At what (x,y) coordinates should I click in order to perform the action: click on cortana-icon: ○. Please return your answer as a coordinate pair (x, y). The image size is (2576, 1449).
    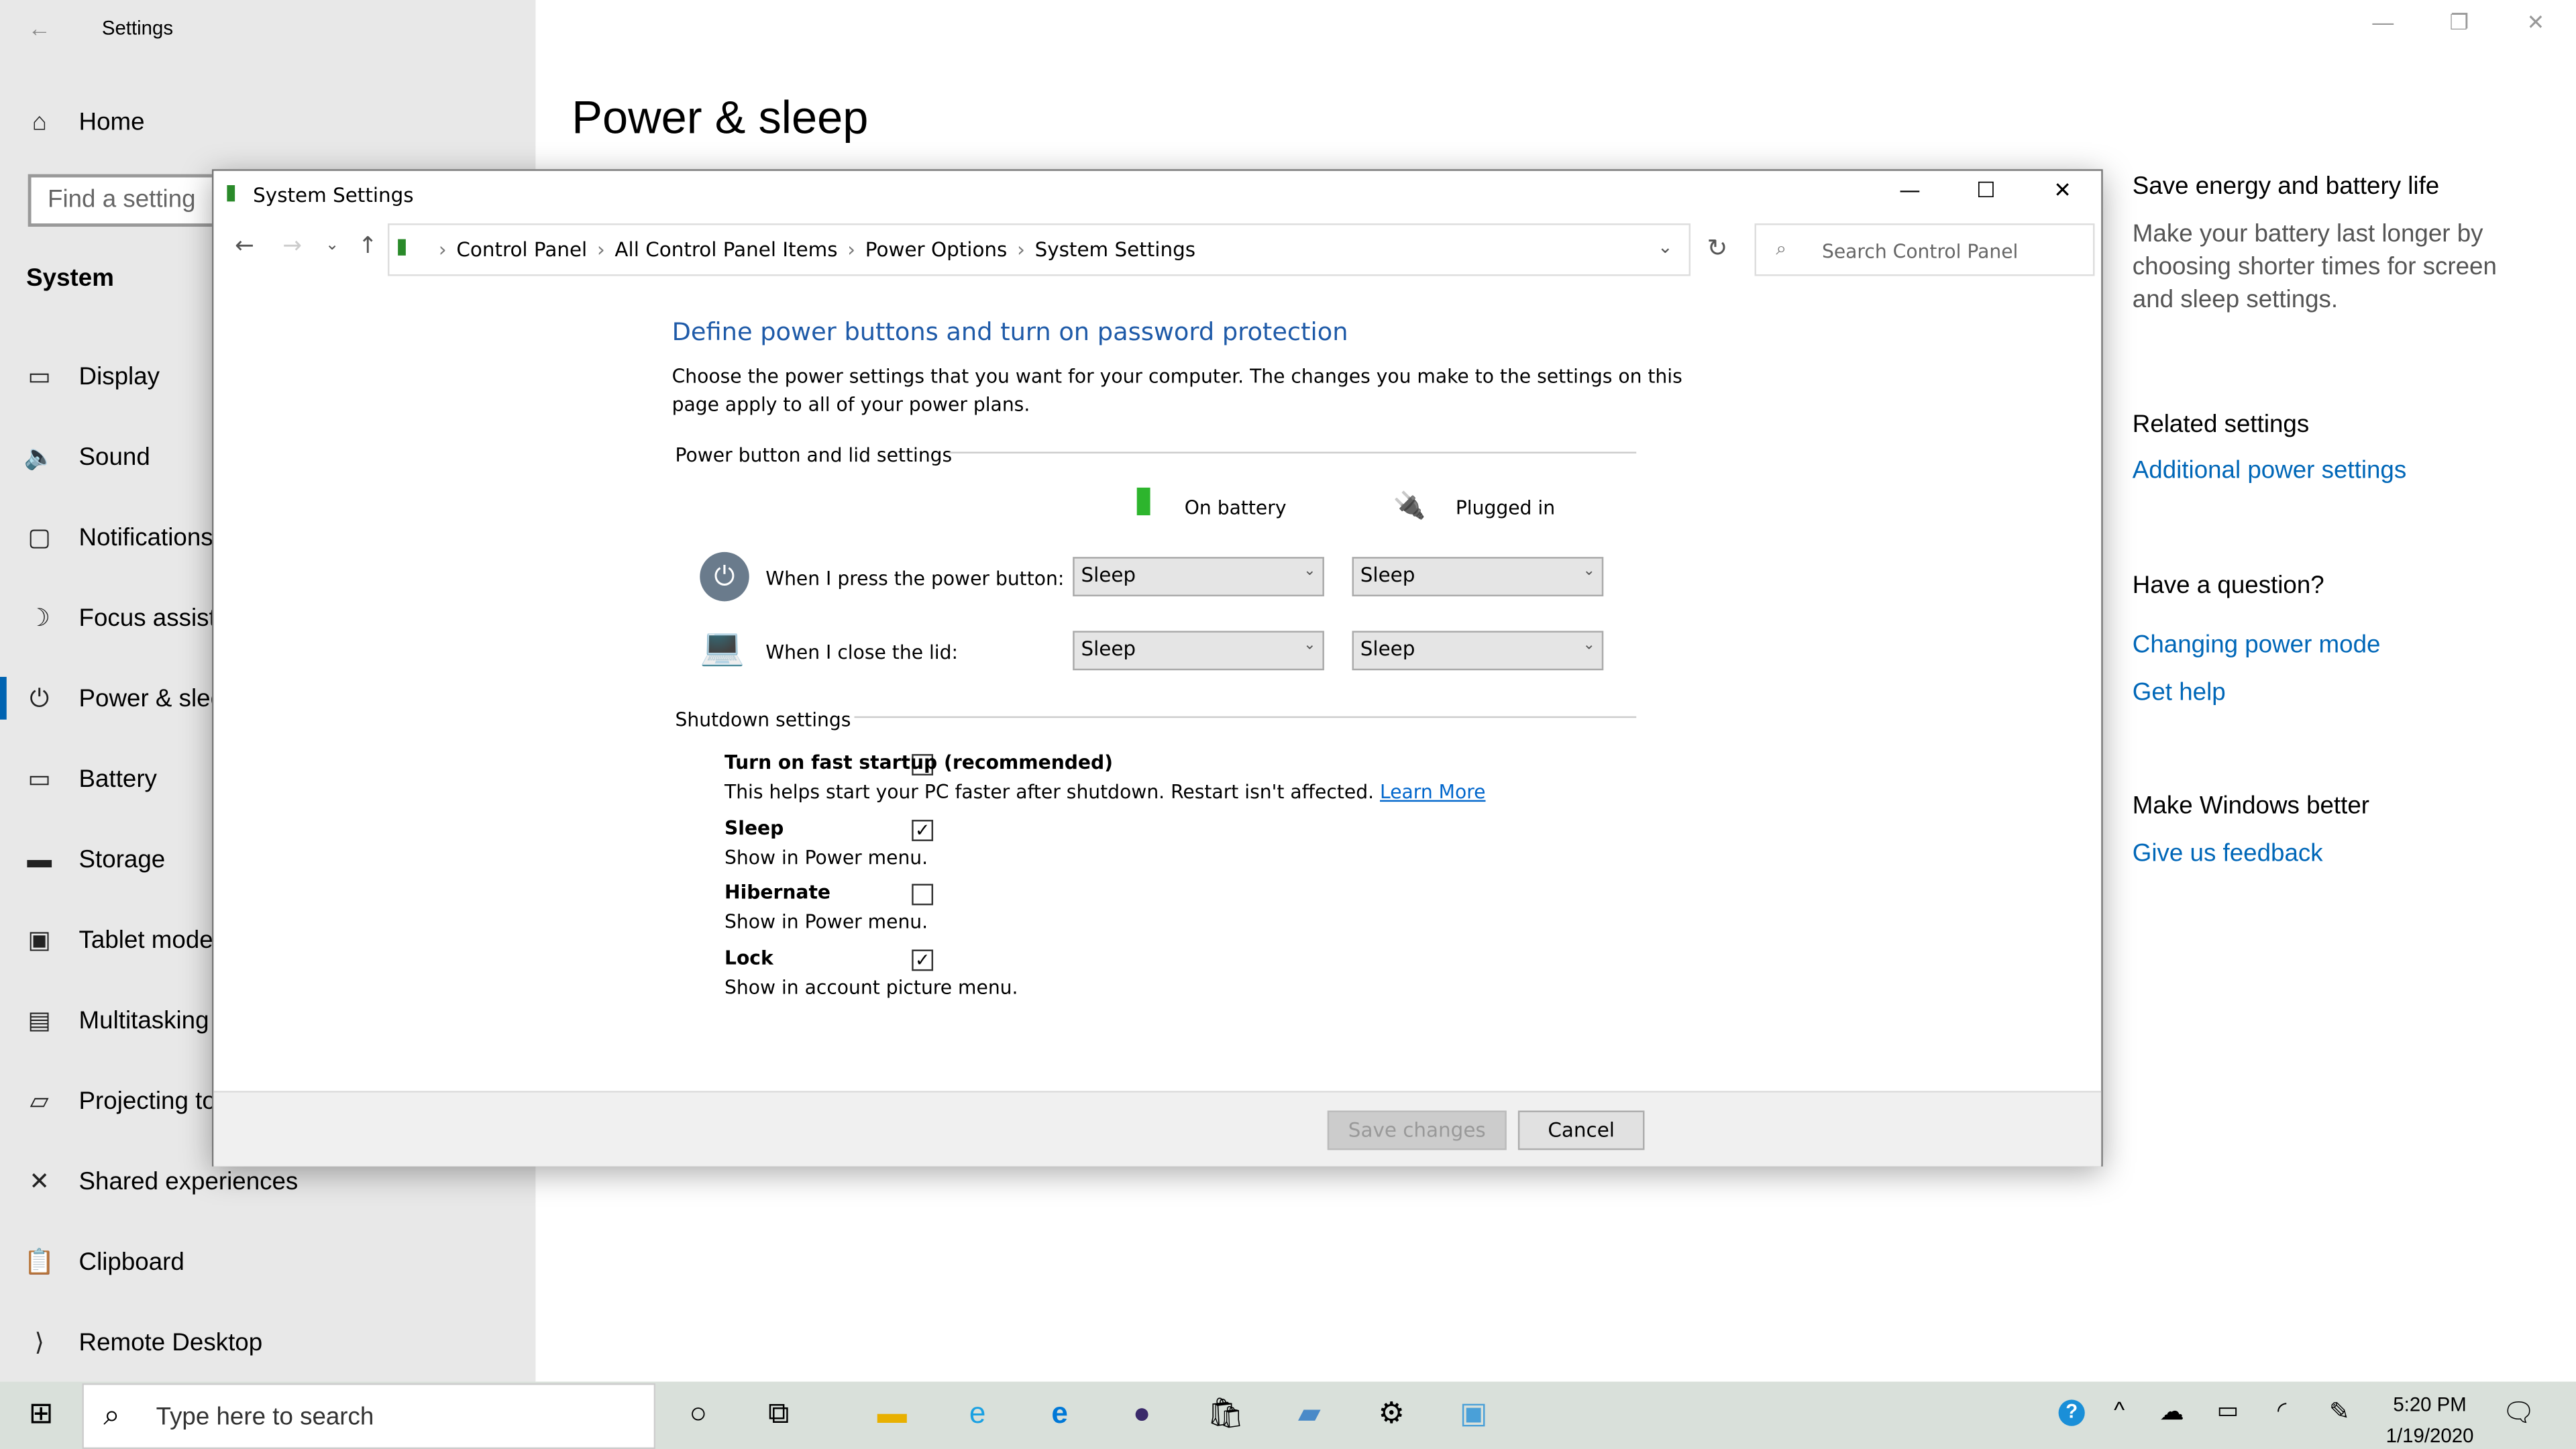
    Looking at the image, I should click on (698, 1414).